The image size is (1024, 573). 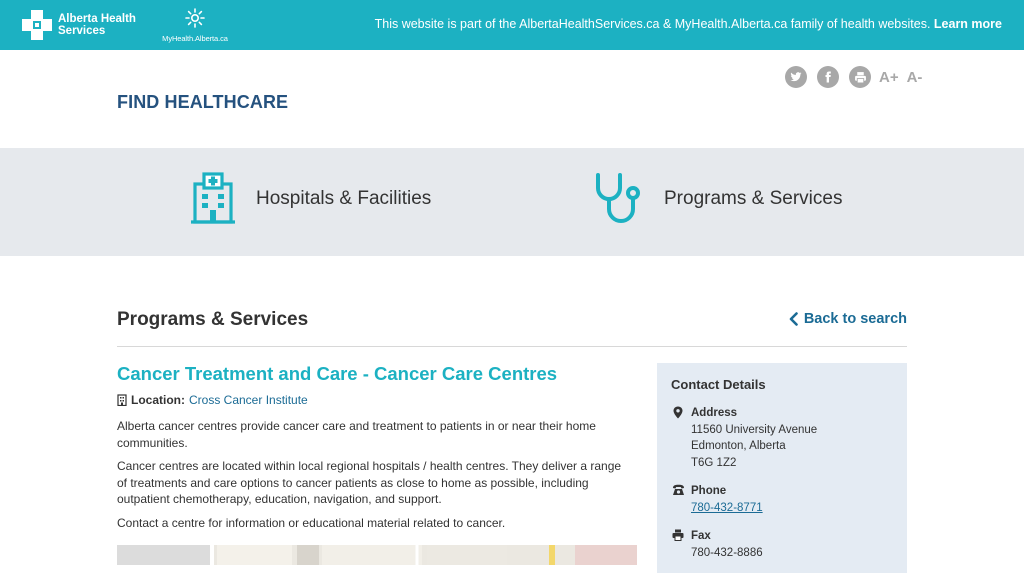 I want to click on category-hospitals-facilities: Hospitals & Facilities, so click(x=310, y=199).